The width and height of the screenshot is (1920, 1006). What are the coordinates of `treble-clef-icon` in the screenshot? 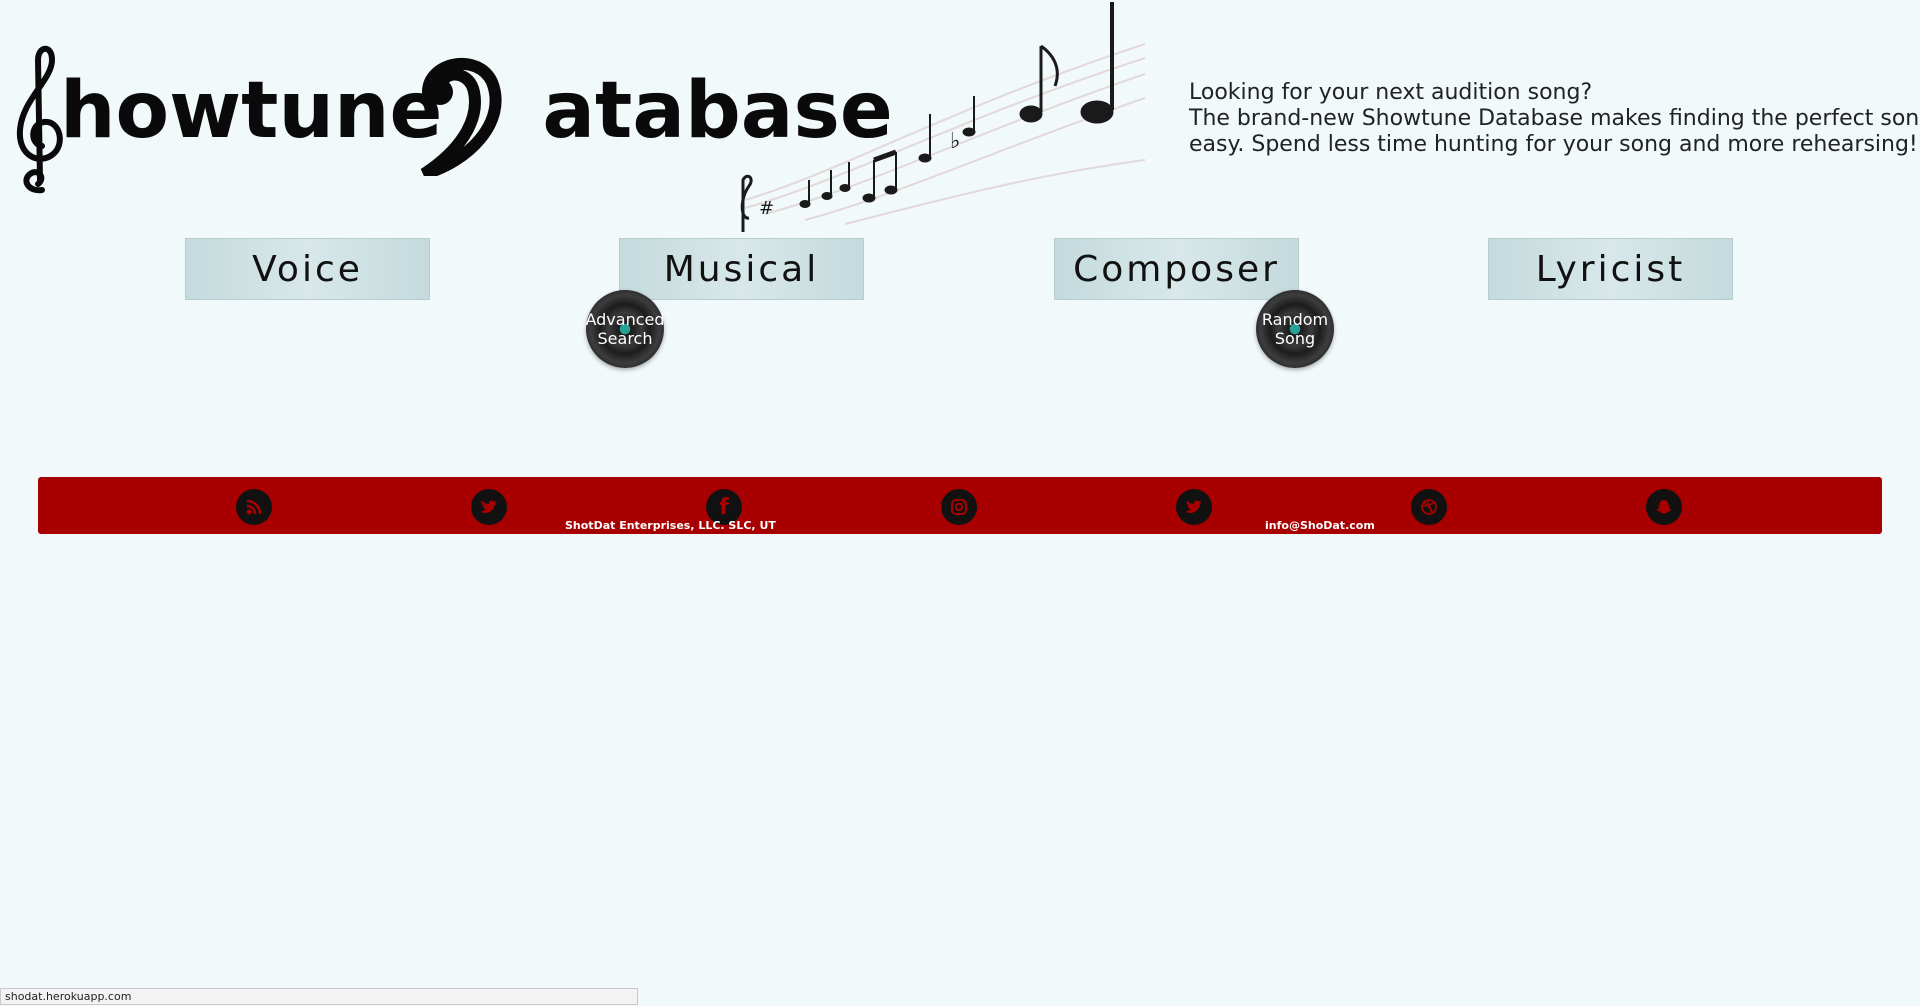 It's located at (39, 119).